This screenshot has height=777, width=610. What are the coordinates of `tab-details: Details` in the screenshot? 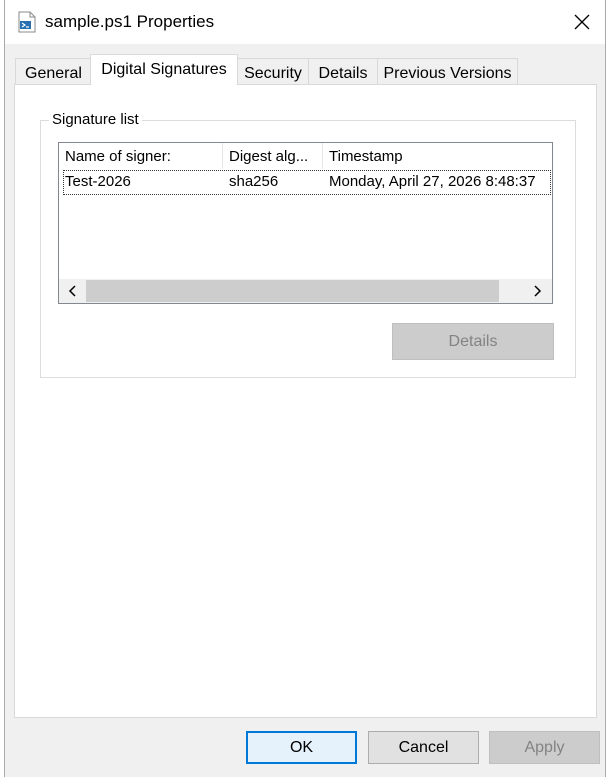 It's located at (343, 71).